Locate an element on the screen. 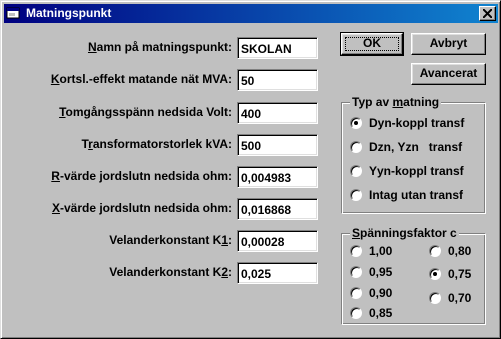 The height and width of the screenshot is (339, 501). field-k1: 0,00028 is located at coordinates (277, 241).